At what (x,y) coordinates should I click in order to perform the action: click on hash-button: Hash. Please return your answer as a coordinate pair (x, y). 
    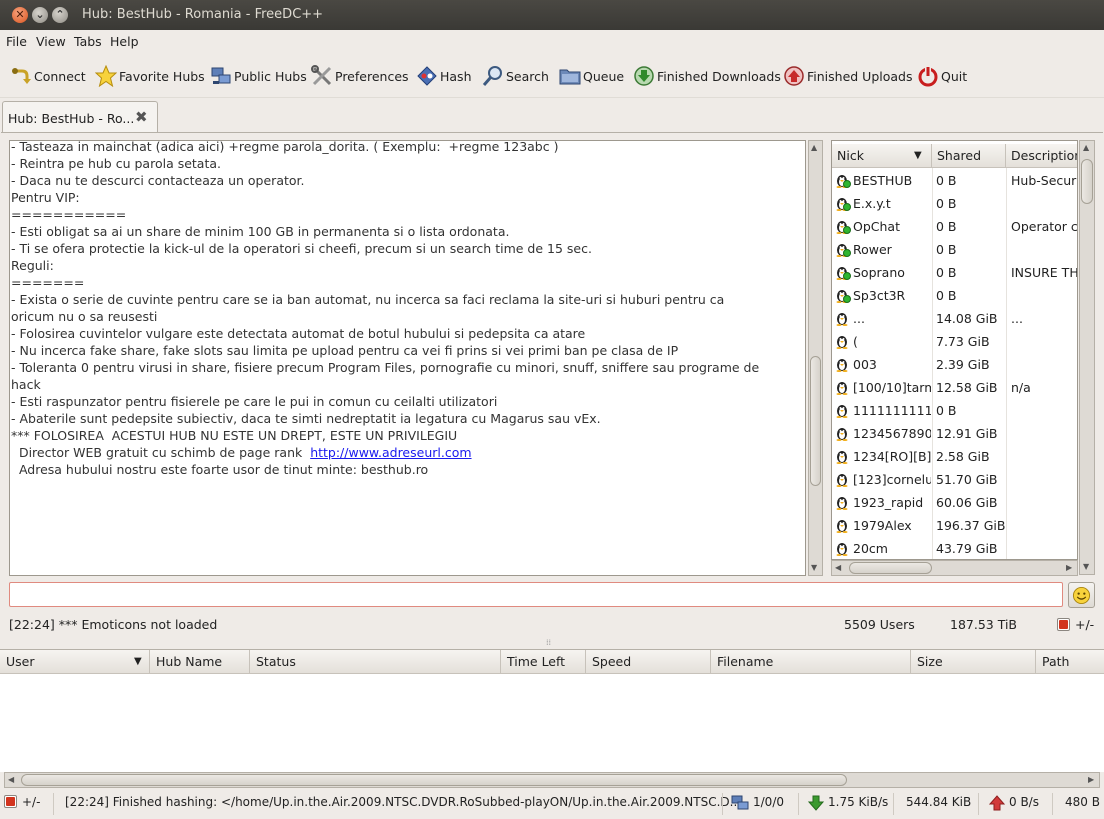
    Looking at the image, I should click on (444, 76).